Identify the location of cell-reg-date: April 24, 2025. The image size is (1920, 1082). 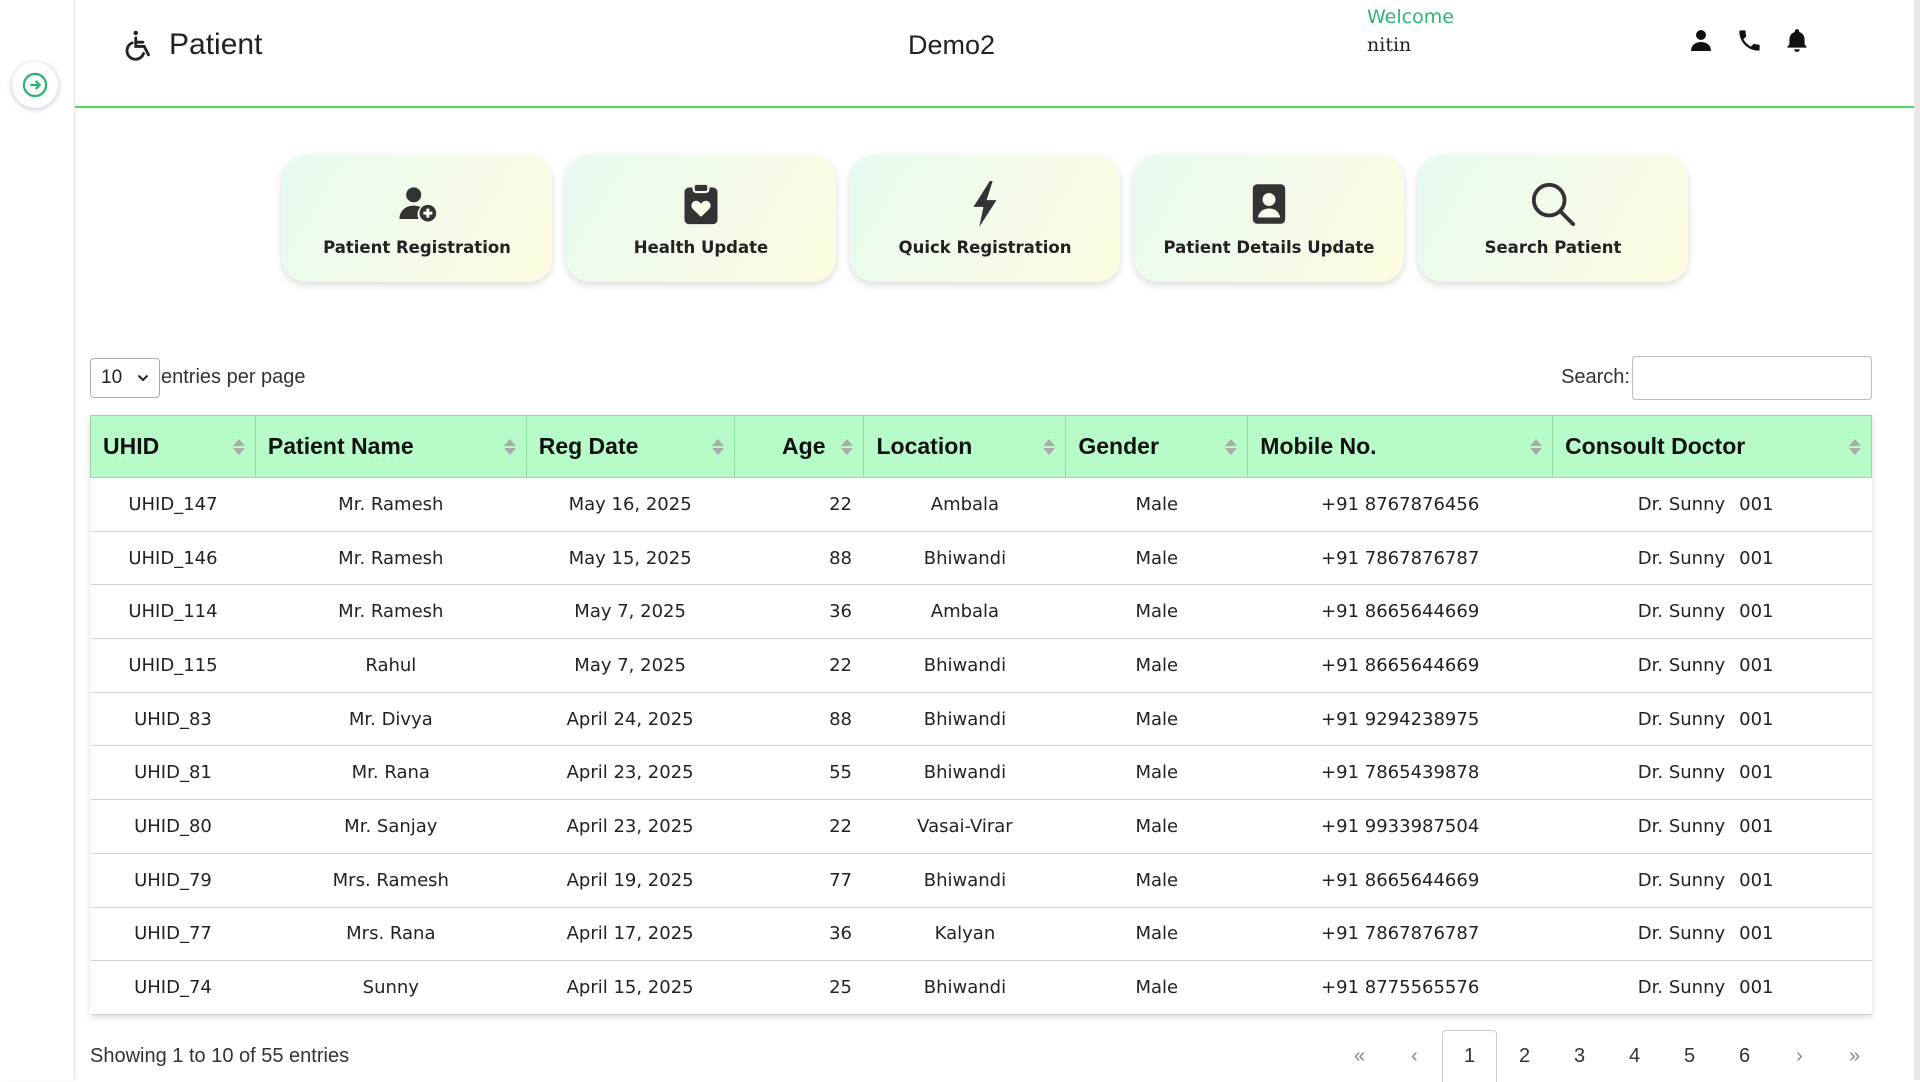
(630, 719).